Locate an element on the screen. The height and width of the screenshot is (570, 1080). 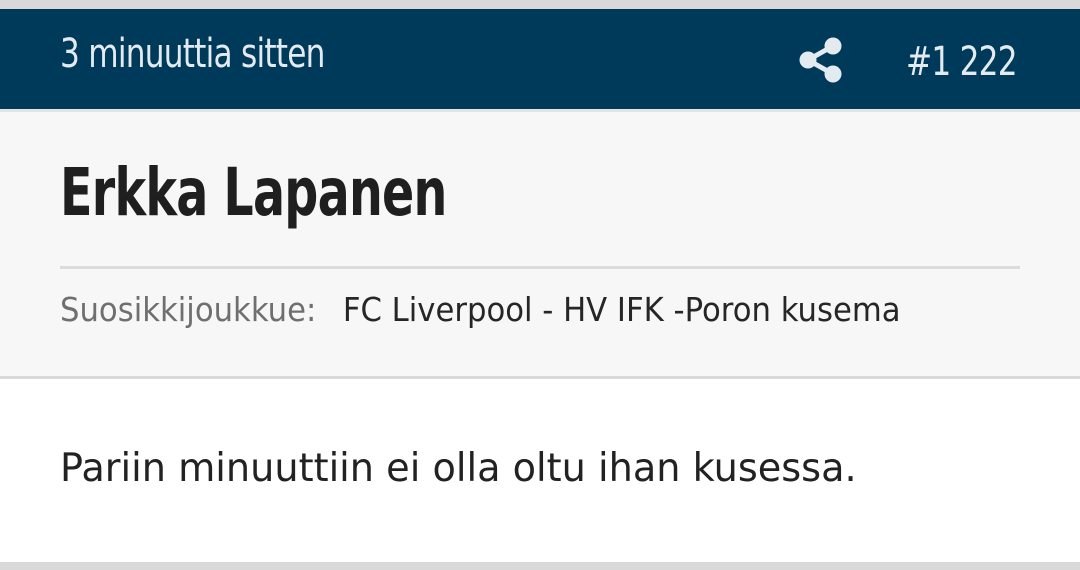
top-border is located at coordinates (540, 4).